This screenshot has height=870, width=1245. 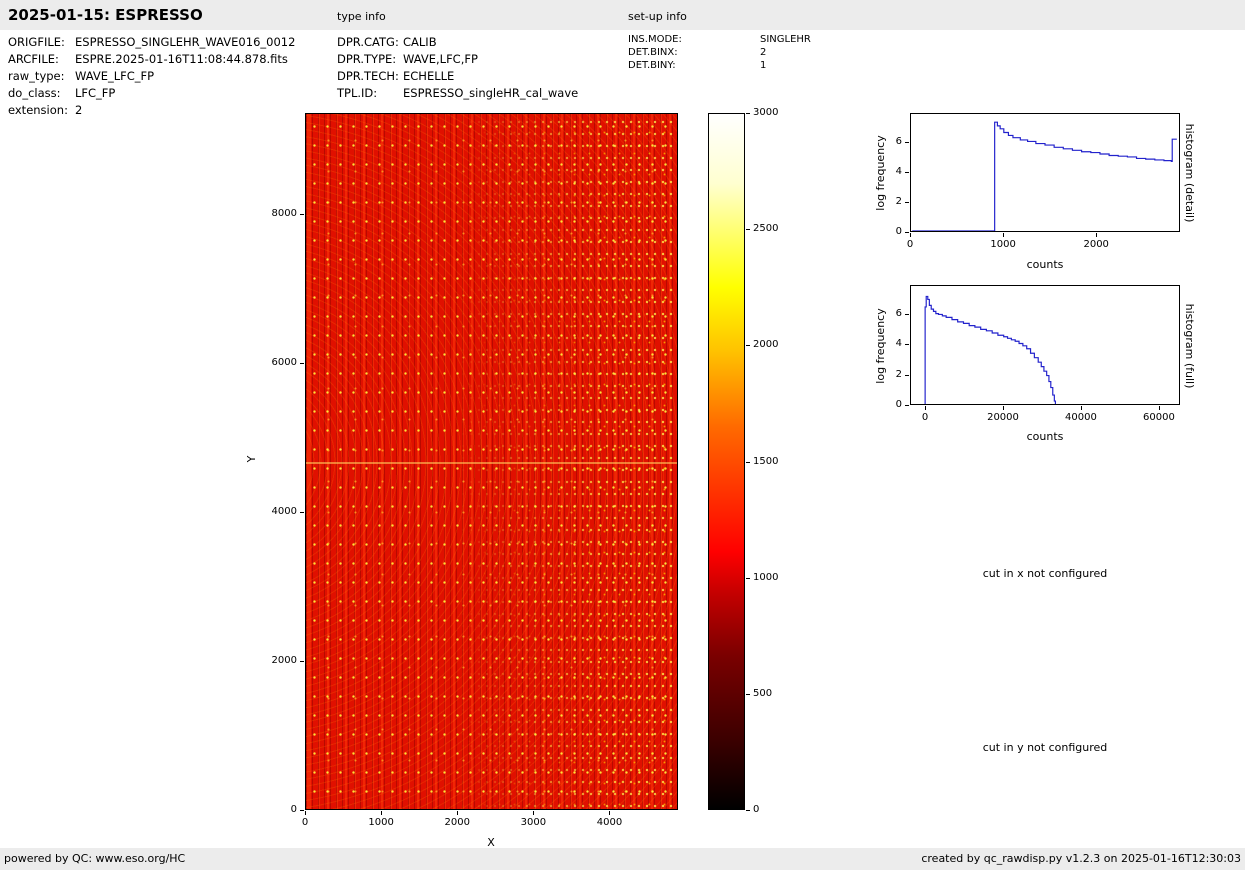 I want to click on type-info-row: DPR.CATG: CALIB, so click(x=457, y=42).